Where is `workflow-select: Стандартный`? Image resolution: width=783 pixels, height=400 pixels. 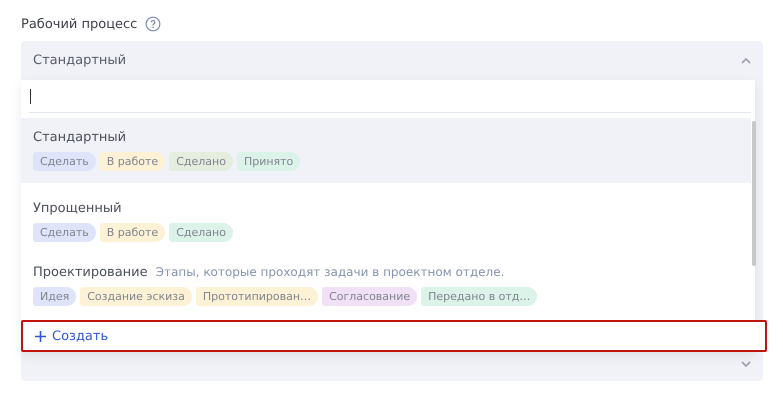
workflow-select: Стандартный is located at coordinates (392, 60).